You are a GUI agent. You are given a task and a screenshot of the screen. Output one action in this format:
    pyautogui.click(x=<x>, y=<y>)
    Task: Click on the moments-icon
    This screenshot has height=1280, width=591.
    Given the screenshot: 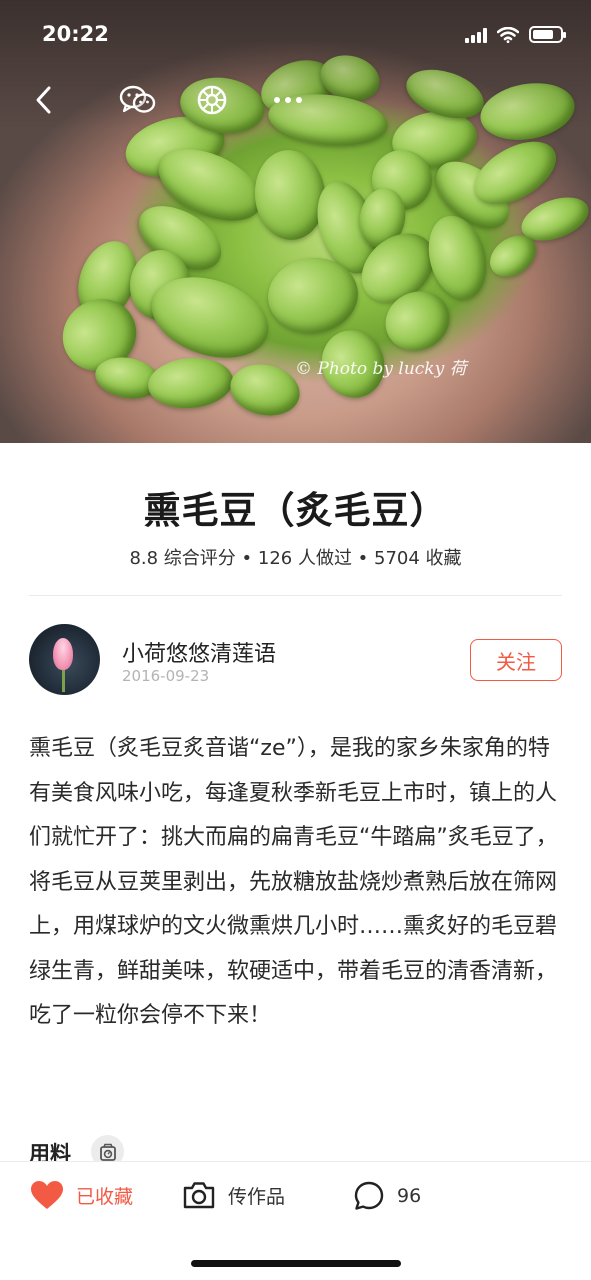 What is the action you would take?
    pyautogui.click(x=212, y=100)
    